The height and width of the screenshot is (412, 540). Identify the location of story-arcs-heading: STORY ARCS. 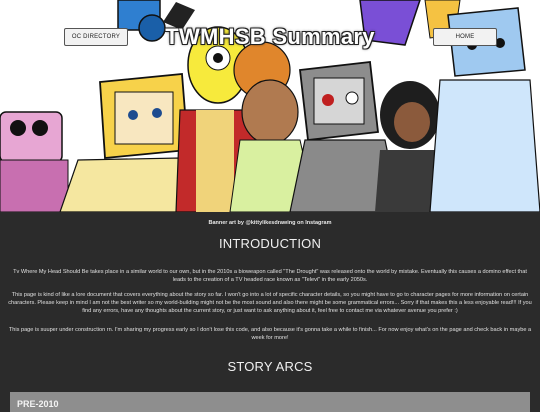
(270, 366).